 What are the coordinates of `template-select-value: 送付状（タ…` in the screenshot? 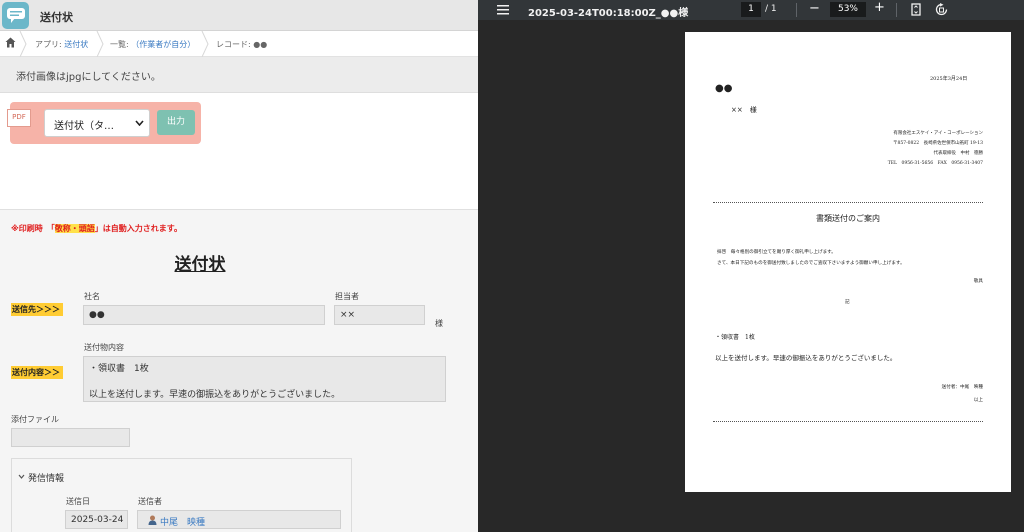 It's located at (84, 126).